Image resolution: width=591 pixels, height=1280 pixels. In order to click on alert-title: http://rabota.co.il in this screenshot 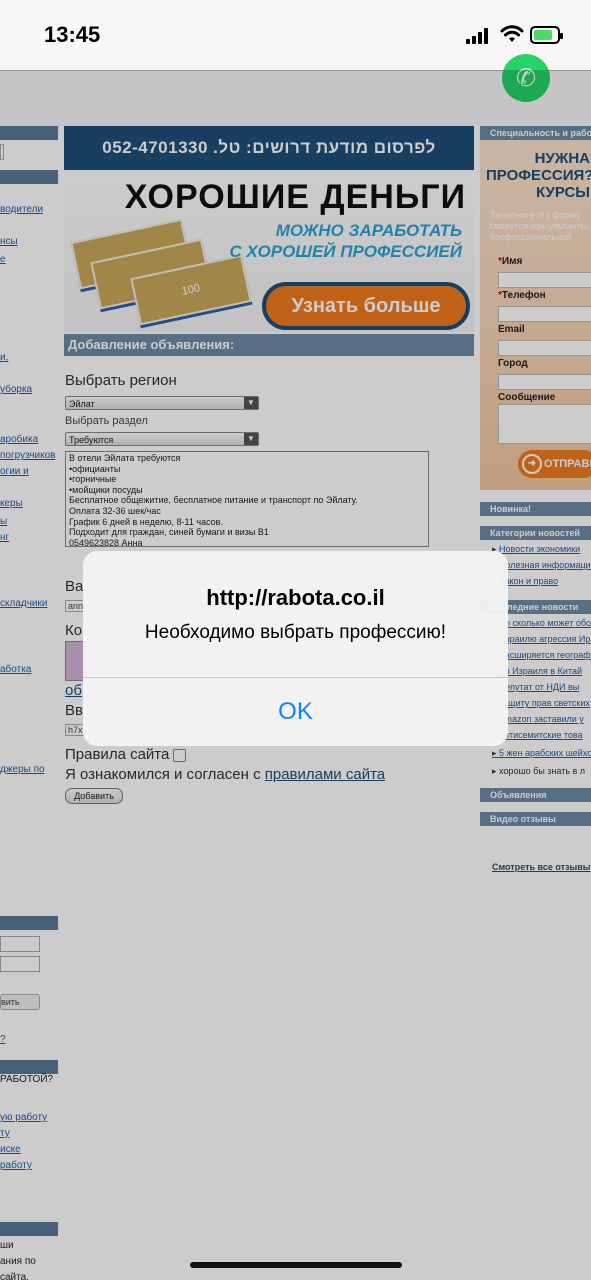, I will do `click(295, 597)`.